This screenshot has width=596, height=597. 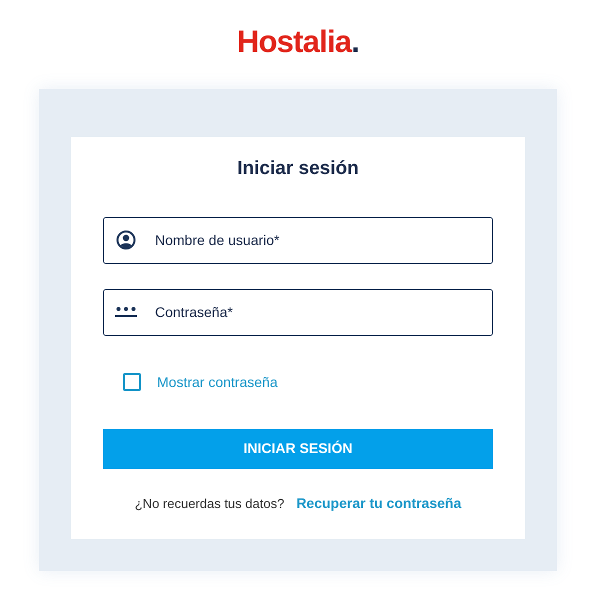 What do you see at coordinates (379, 503) in the screenshot?
I see `recover-password-link: Recuperar tu contraseña` at bounding box center [379, 503].